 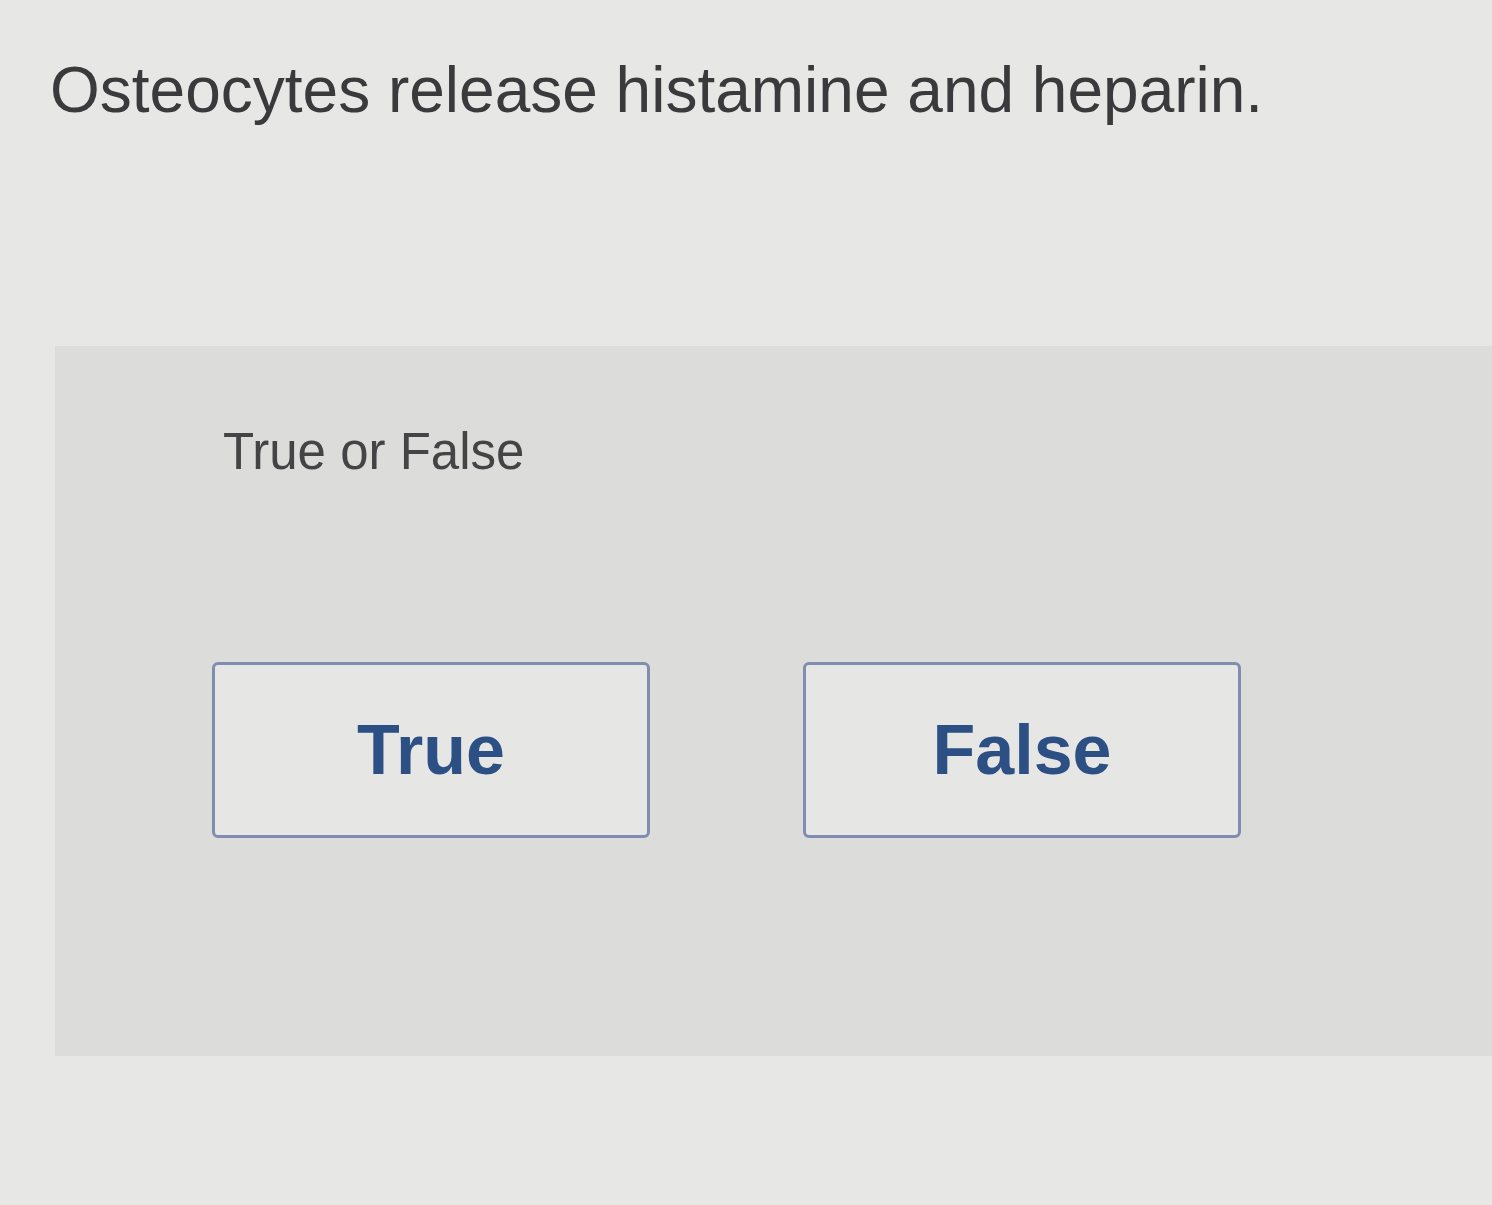 What do you see at coordinates (1022, 750) in the screenshot?
I see `answer-option-button: False` at bounding box center [1022, 750].